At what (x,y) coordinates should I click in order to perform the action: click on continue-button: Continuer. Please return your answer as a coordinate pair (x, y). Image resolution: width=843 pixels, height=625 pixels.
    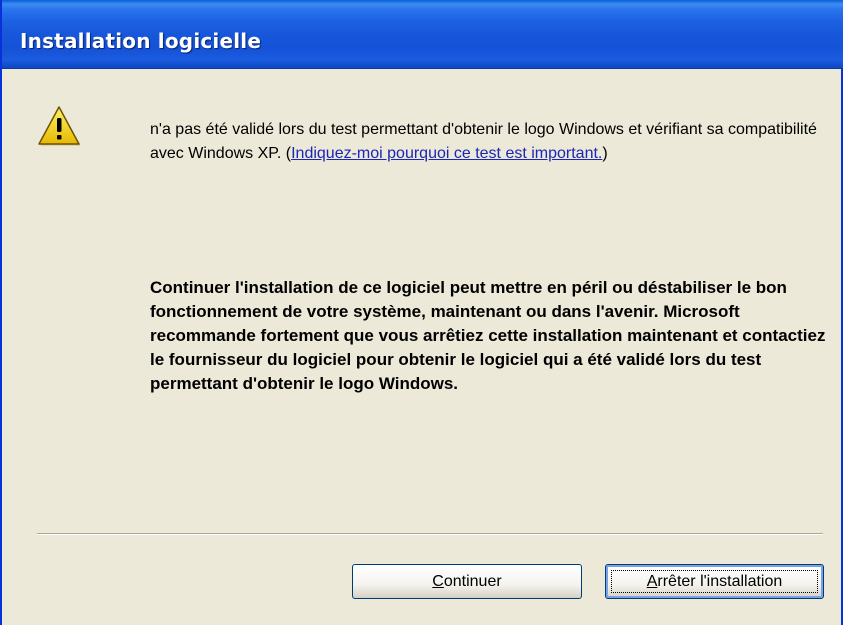
    Looking at the image, I should click on (467, 581).